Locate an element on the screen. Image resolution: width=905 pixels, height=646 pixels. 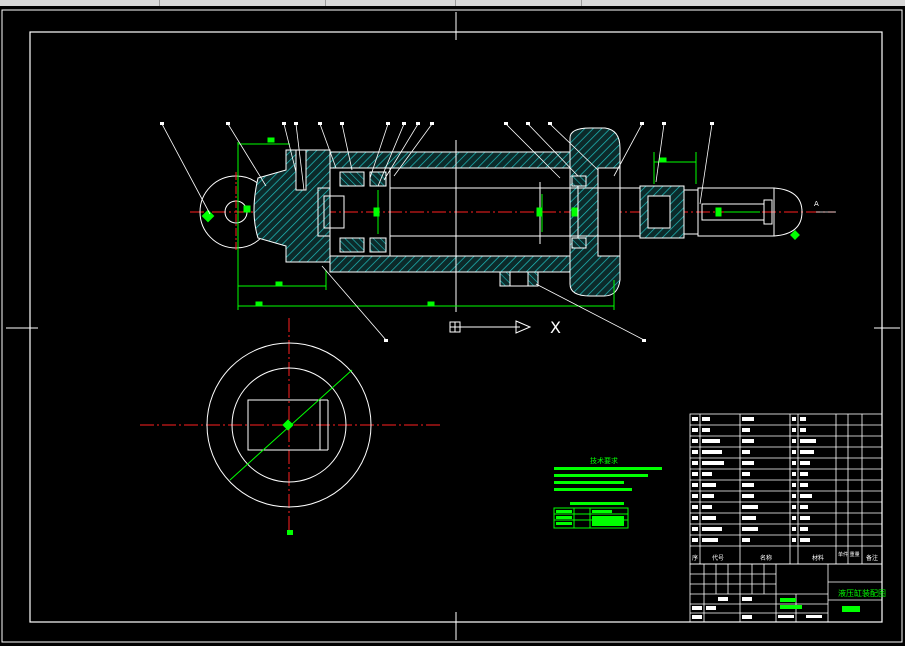
end-view is located at coordinates (290, 426).